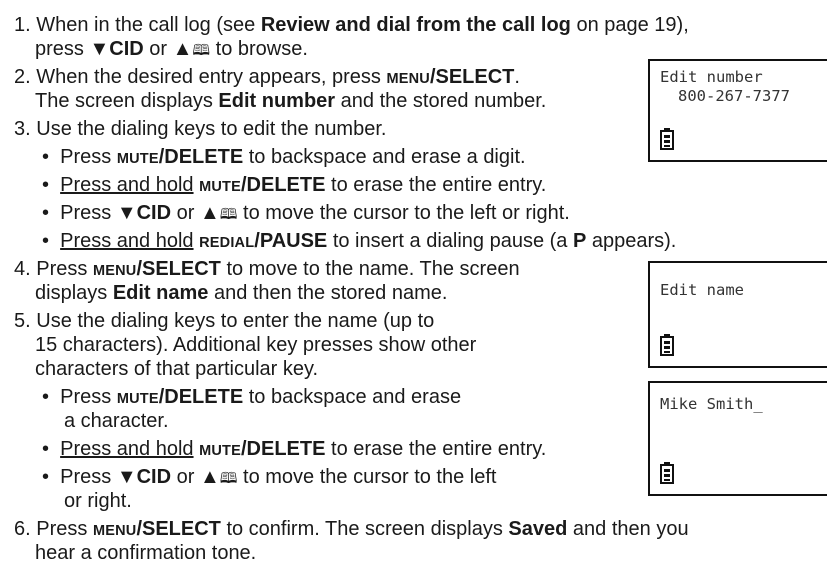 The width and height of the screenshot is (827, 576). What do you see at coordinates (384, 157) in the screenshot?
I see `text: to backspace and erase a digit.` at bounding box center [384, 157].